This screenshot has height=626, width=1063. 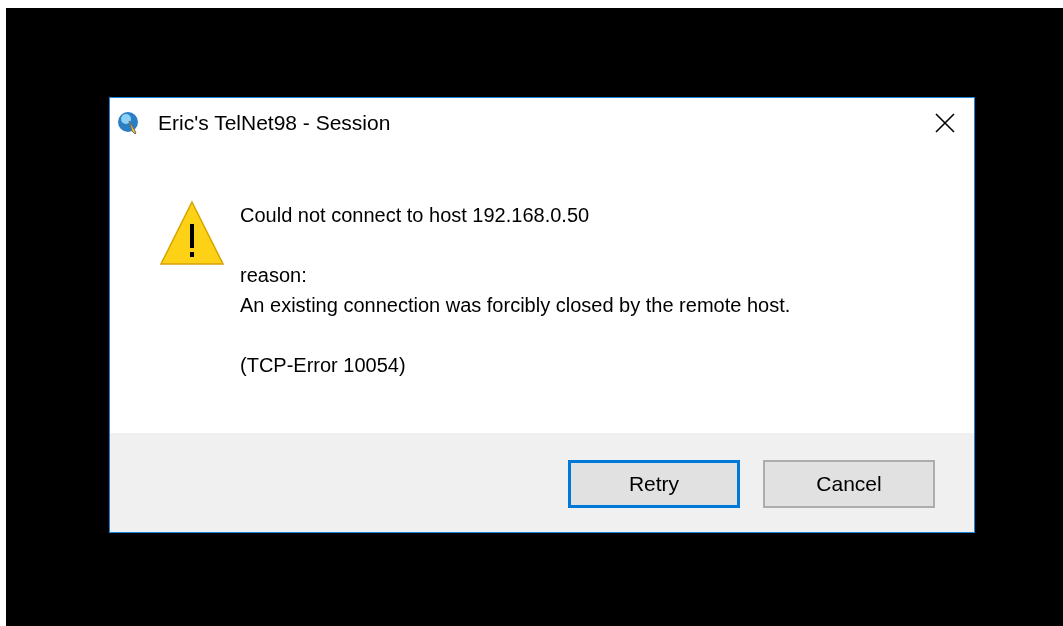 What do you see at coordinates (275, 123) in the screenshot?
I see `window-title: Eric's TelNet98 - Session` at bounding box center [275, 123].